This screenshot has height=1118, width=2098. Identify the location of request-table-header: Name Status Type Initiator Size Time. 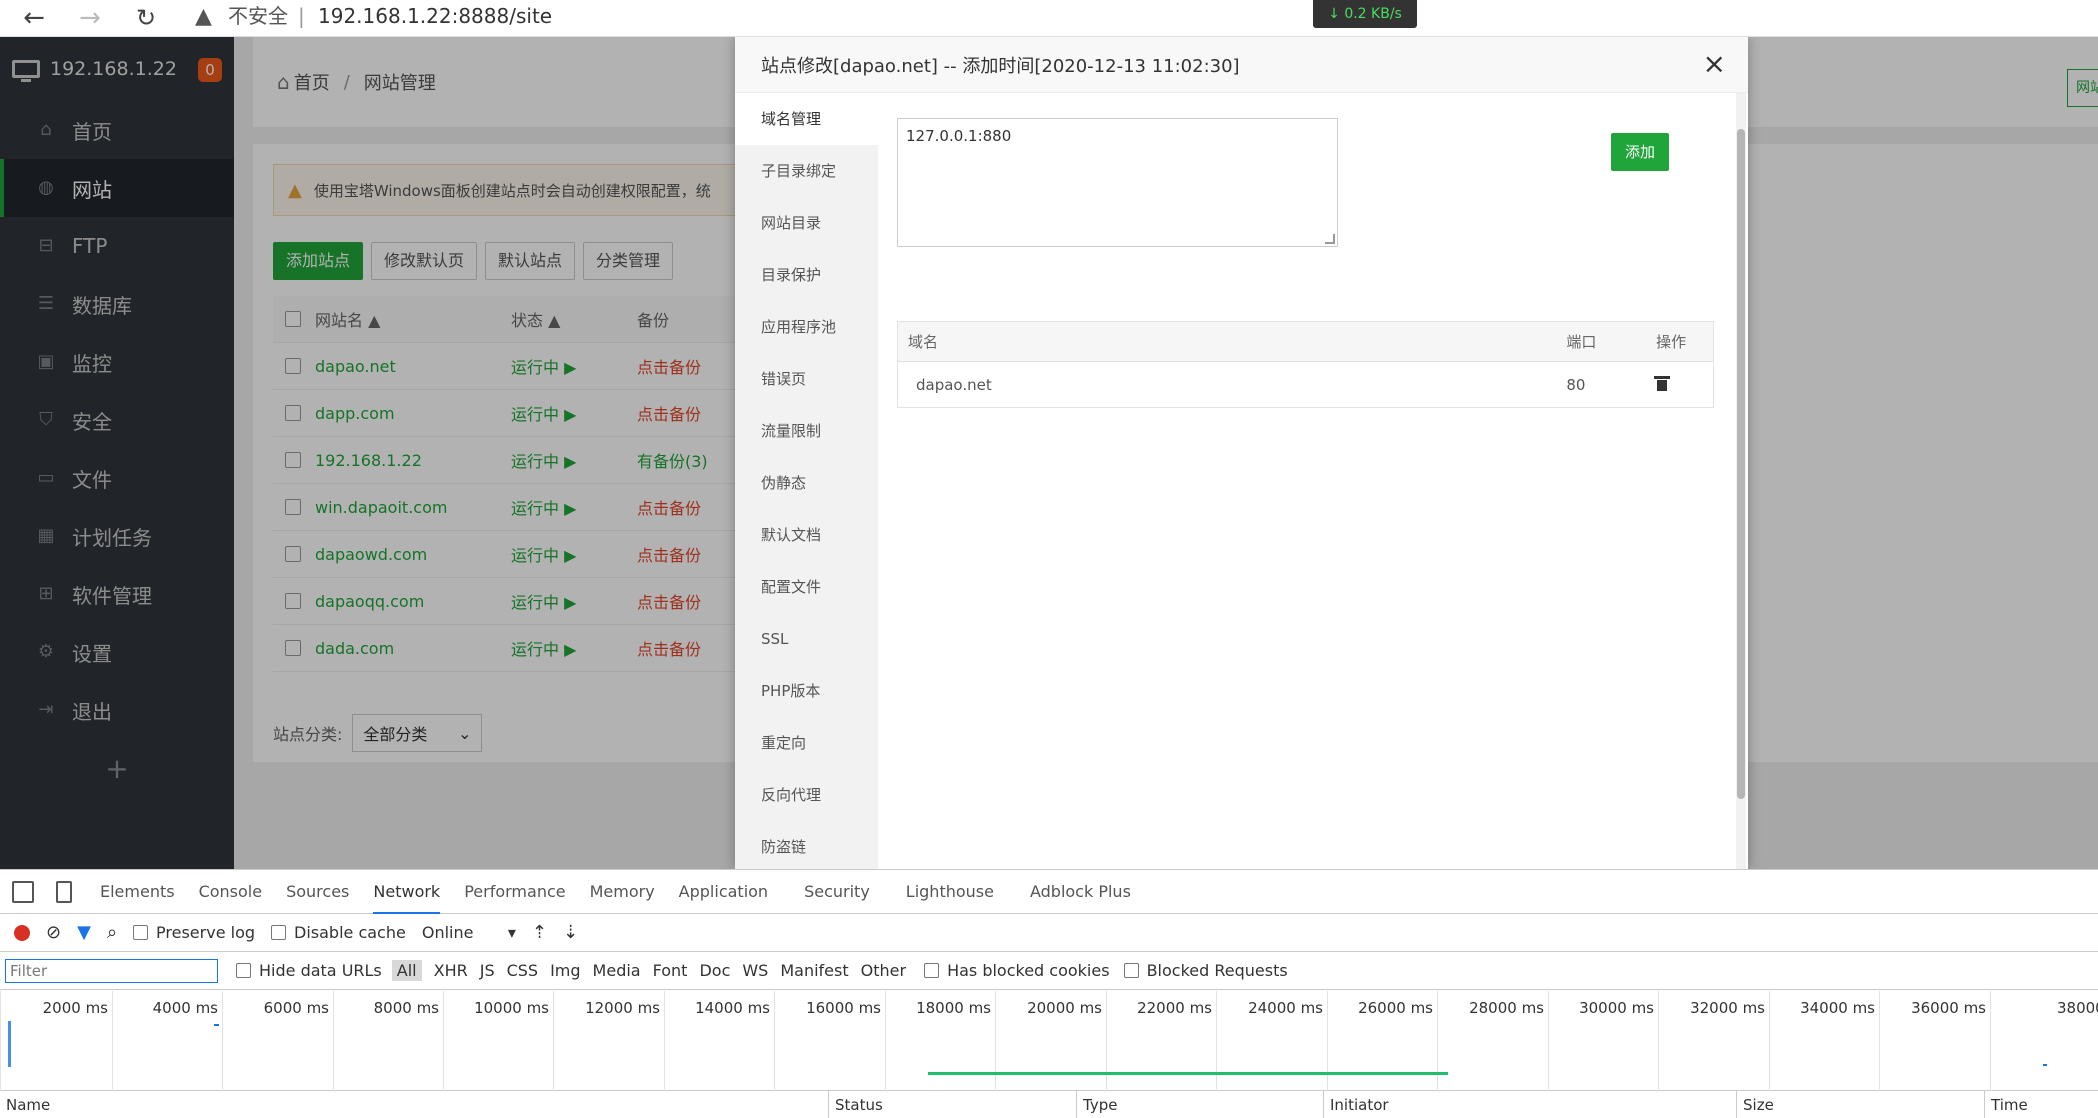
(1049, 1104).